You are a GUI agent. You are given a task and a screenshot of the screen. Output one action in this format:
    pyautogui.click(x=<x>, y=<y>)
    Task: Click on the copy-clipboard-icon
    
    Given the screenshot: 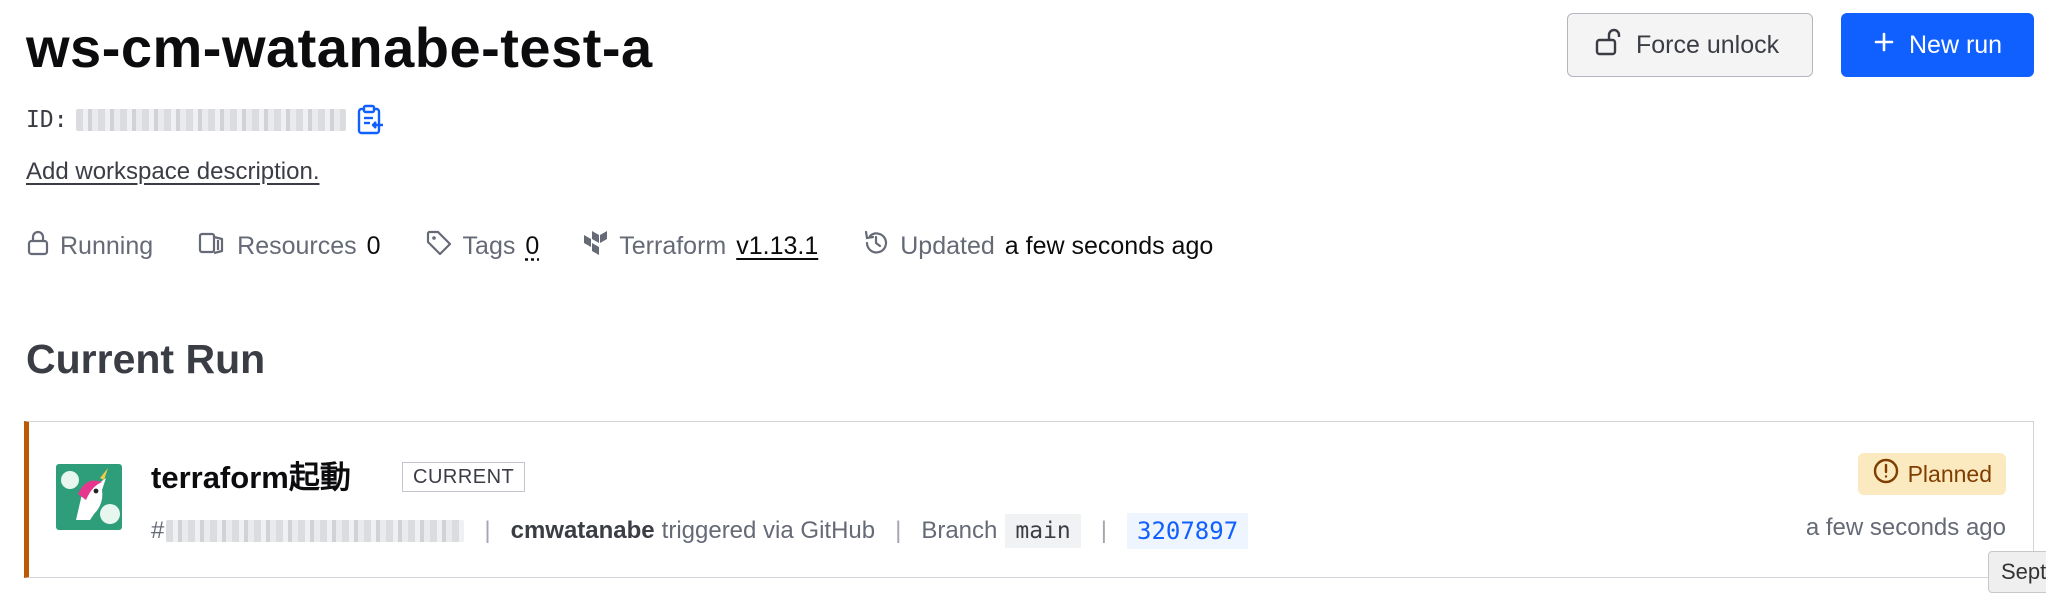 What is the action you would take?
    pyautogui.click(x=370, y=120)
    